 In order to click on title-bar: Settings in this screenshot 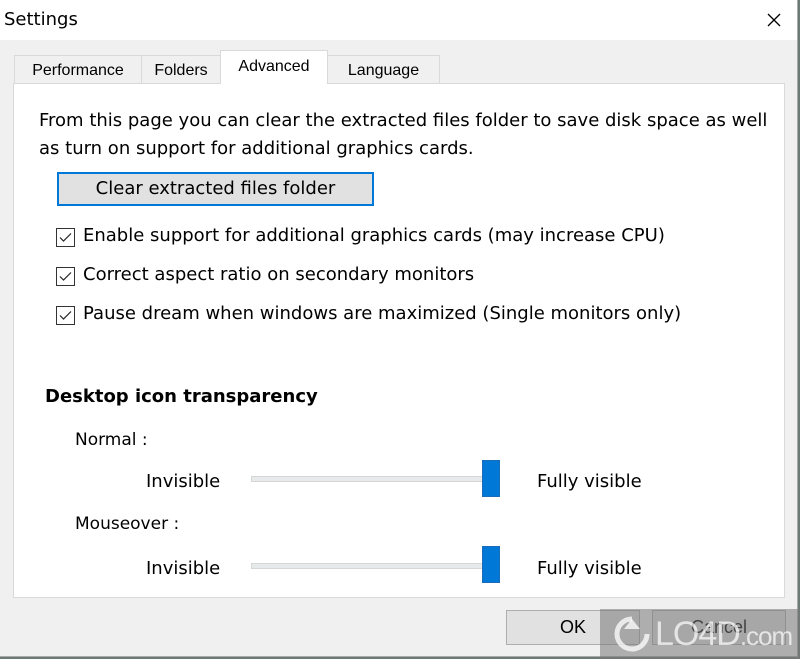, I will do `click(398, 20)`.